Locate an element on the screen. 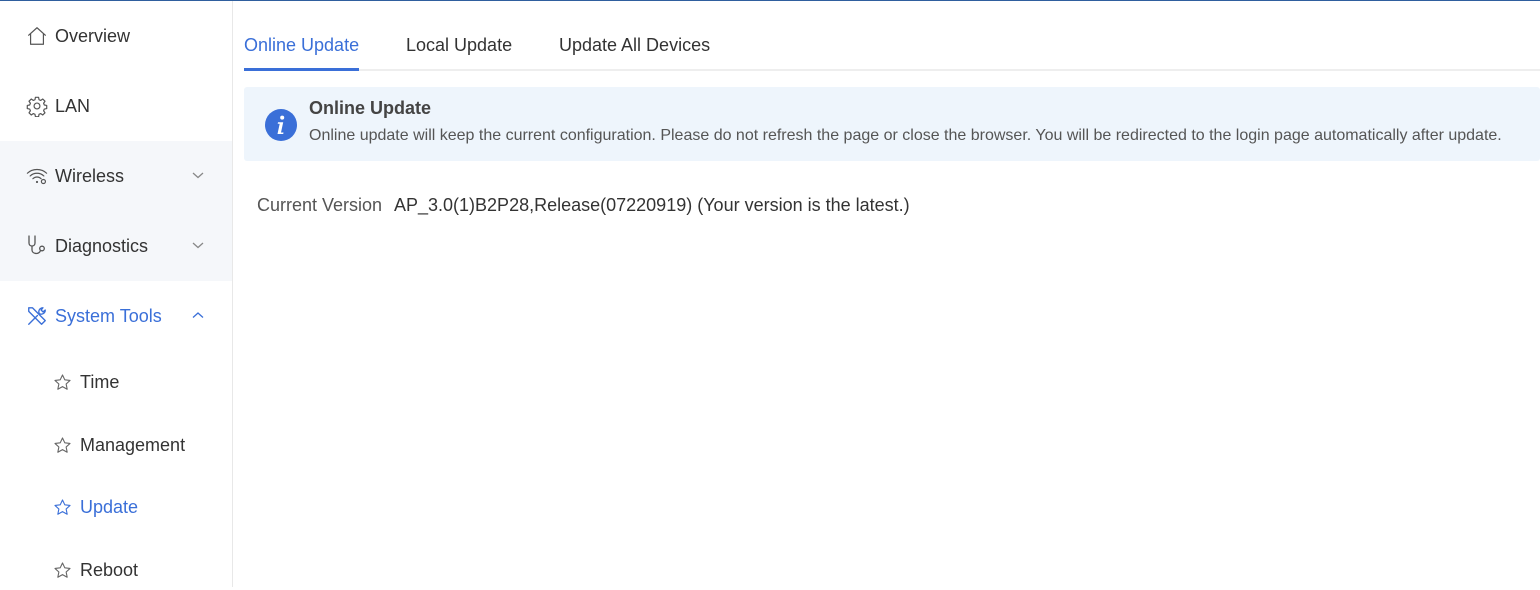  tools-icon is located at coordinates (37, 316).